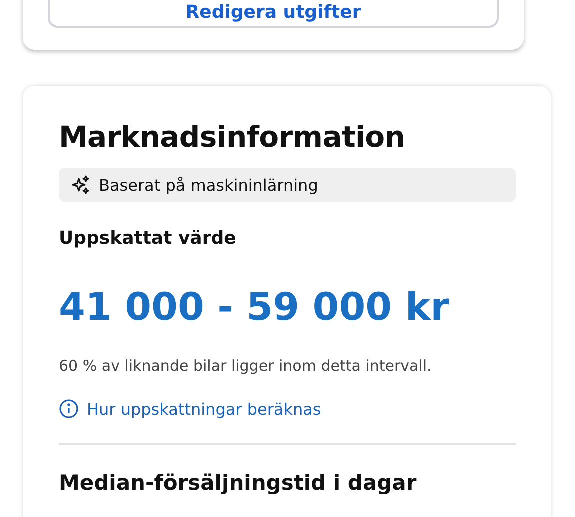 The height and width of the screenshot is (517, 575). I want to click on sparkle-icon, so click(81, 185).